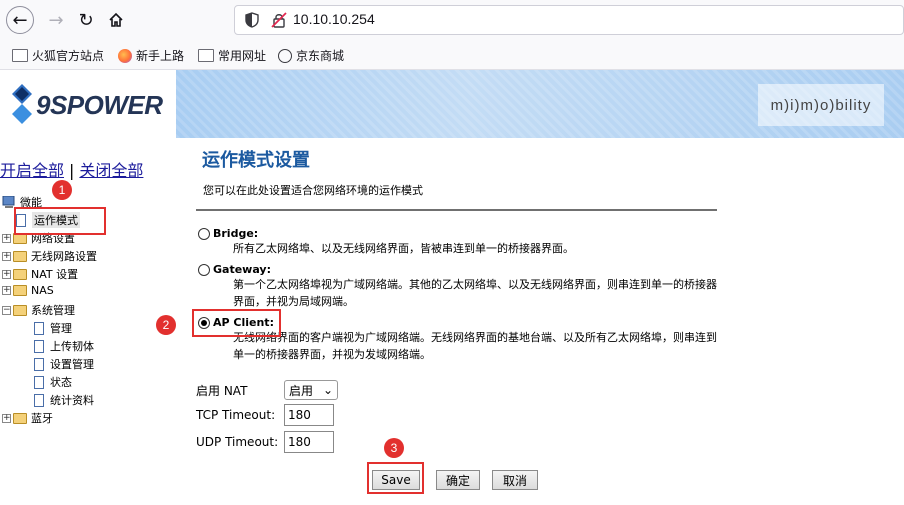 This screenshot has width=904, height=505. I want to click on bookmark-label: 火狐官方站点, so click(68, 56).